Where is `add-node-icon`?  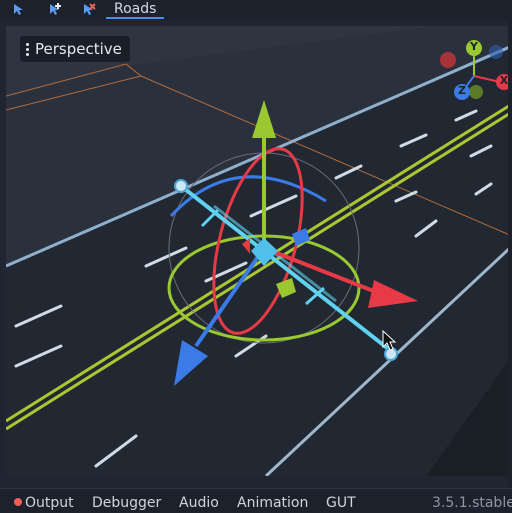
add-node-icon is located at coordinates (55, 9).